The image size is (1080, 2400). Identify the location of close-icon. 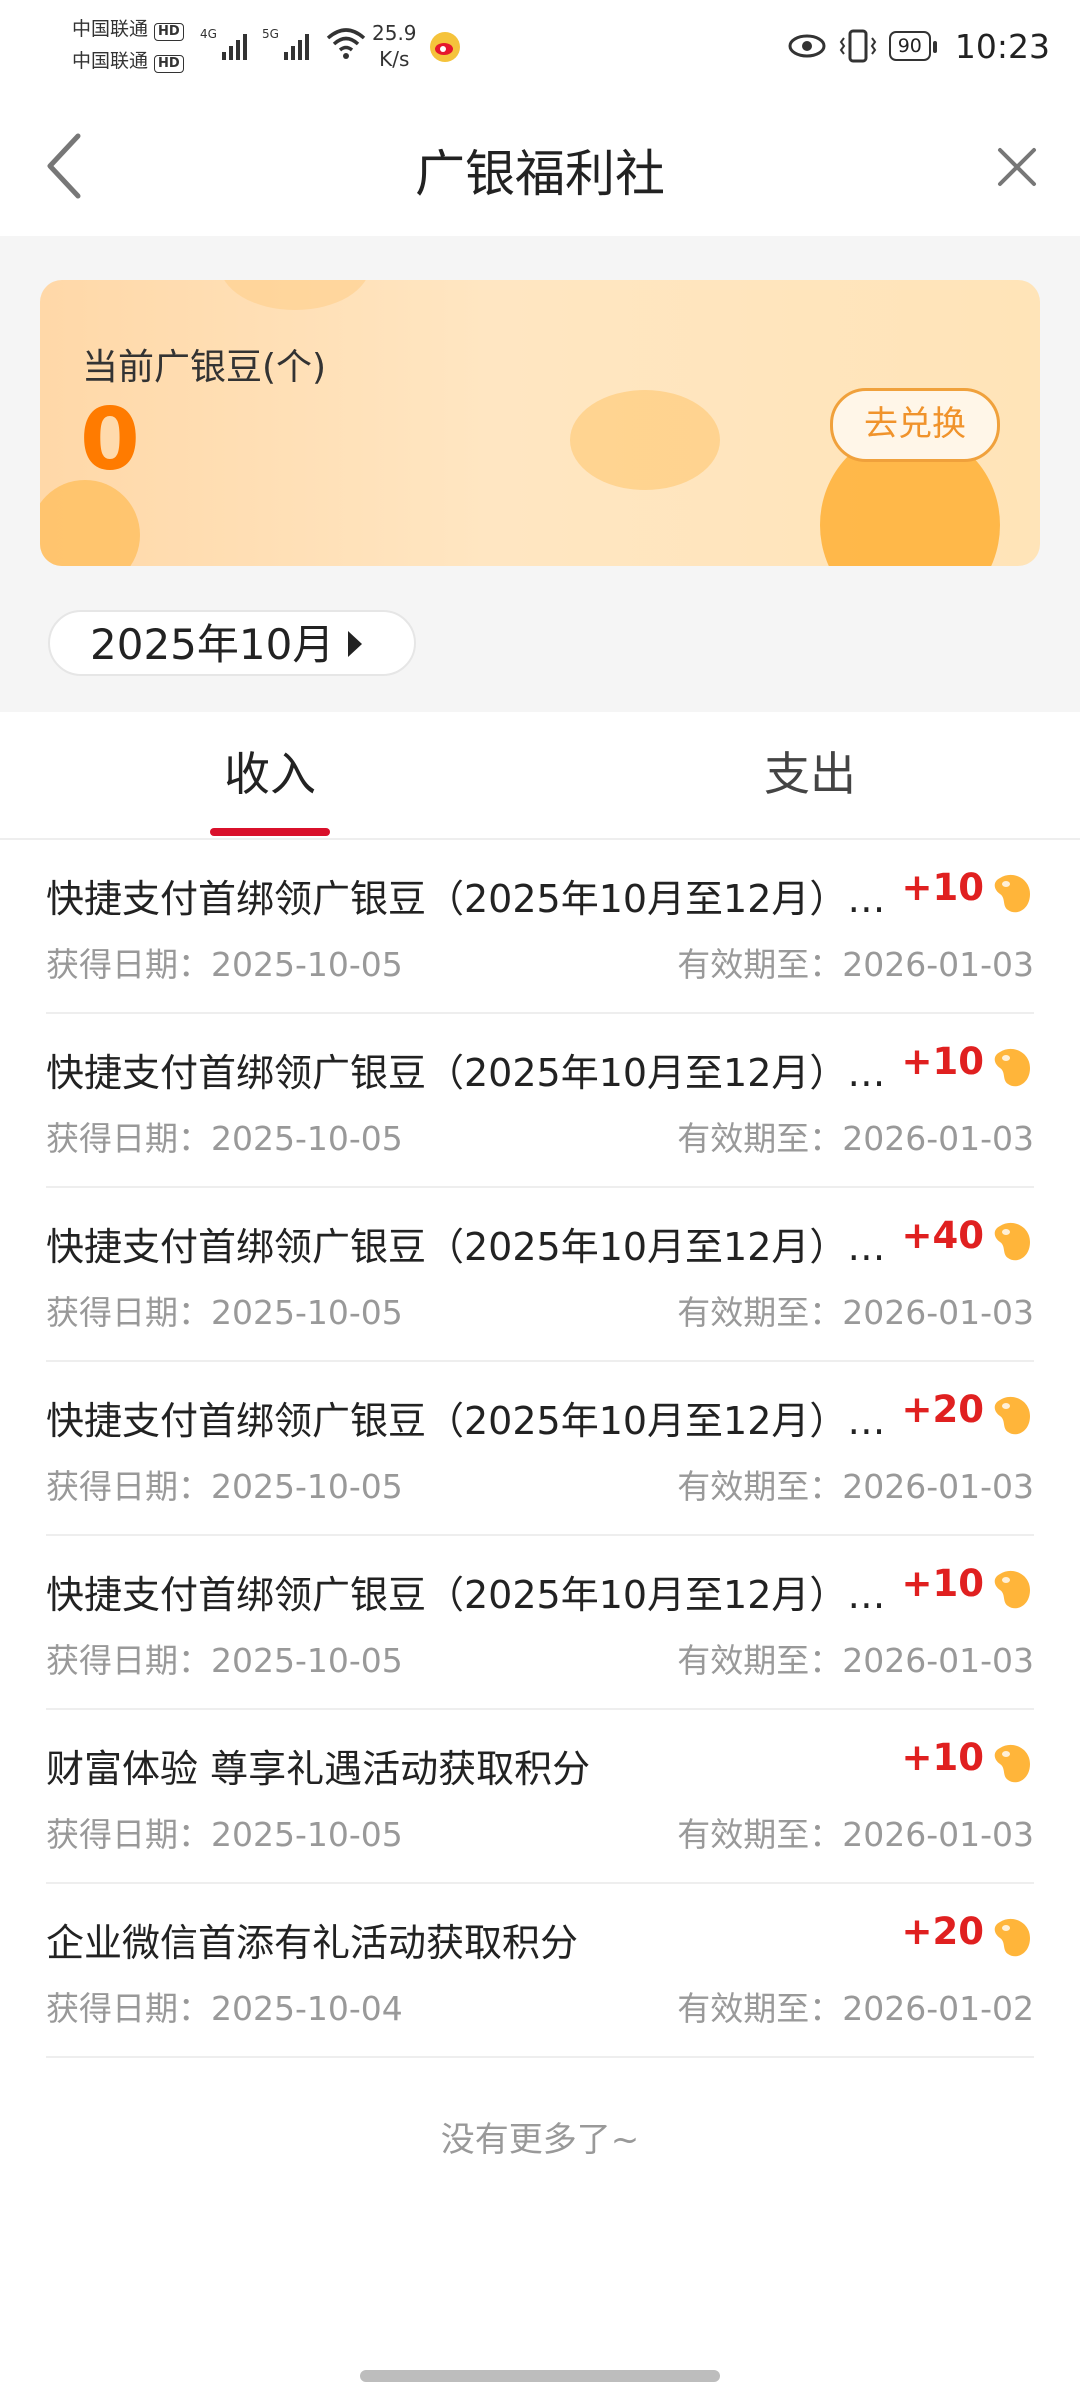
(1017, 167).